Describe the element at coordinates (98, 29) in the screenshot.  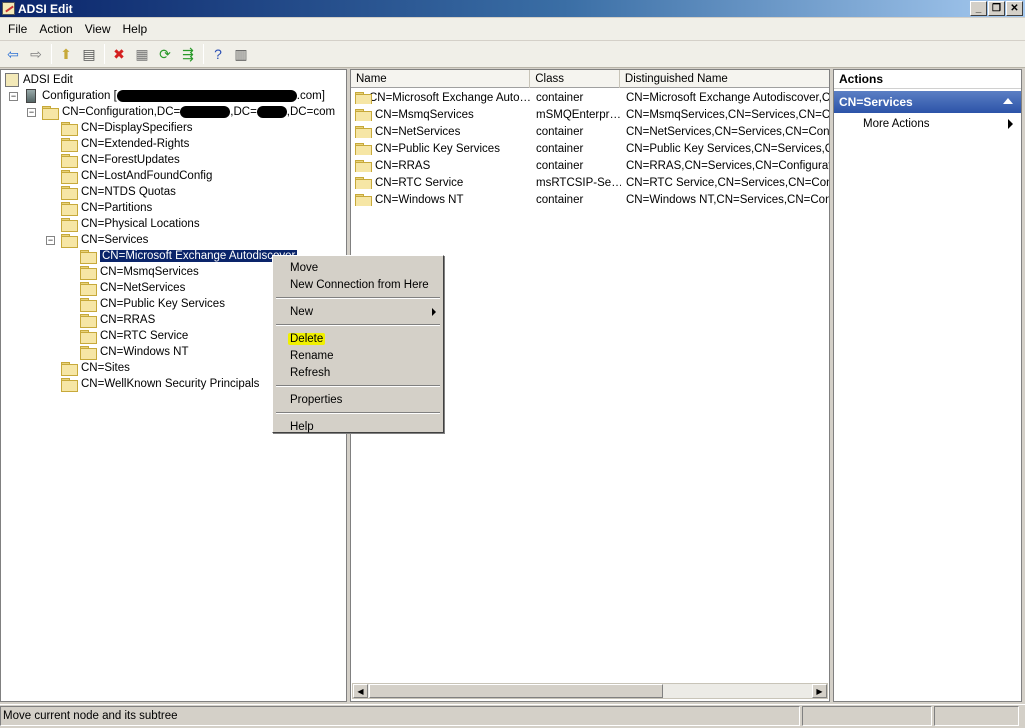
I see `menu-view: View` at that location.